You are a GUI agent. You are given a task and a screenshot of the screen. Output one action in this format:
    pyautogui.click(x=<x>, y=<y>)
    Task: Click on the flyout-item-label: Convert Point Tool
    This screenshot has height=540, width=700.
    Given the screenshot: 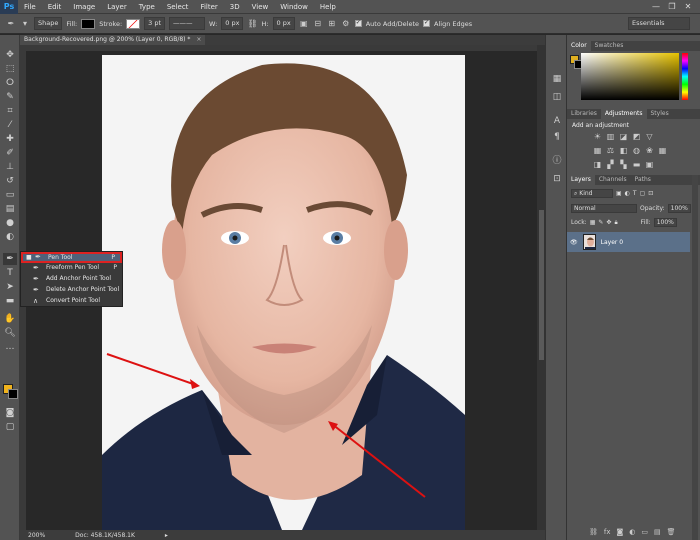 What is the action you would take?
    pyautogui.click(x=73, y=300)
    